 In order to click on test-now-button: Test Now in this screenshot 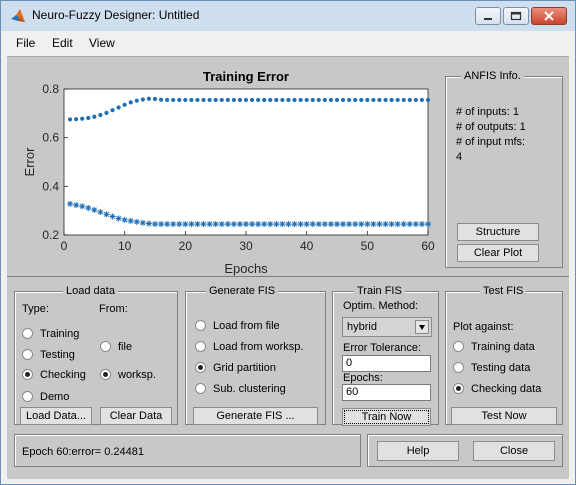, I will do `click(504, 416)`.